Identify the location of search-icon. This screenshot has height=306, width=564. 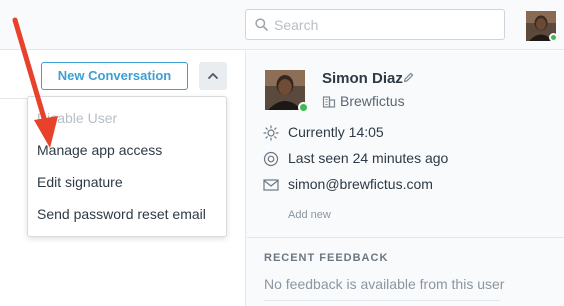
(261, 24).